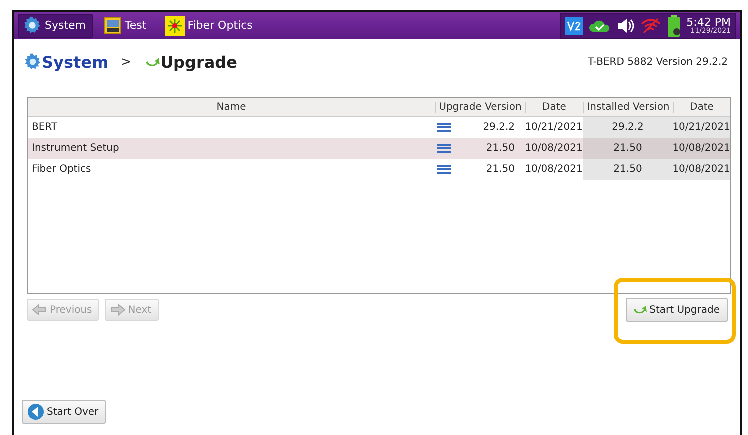 This screenshot has height=435, width=748. What do you see at coordinates (118, 310) in the screenshot?
I see `right-arrow-icon` at bounding box center [118, 310].